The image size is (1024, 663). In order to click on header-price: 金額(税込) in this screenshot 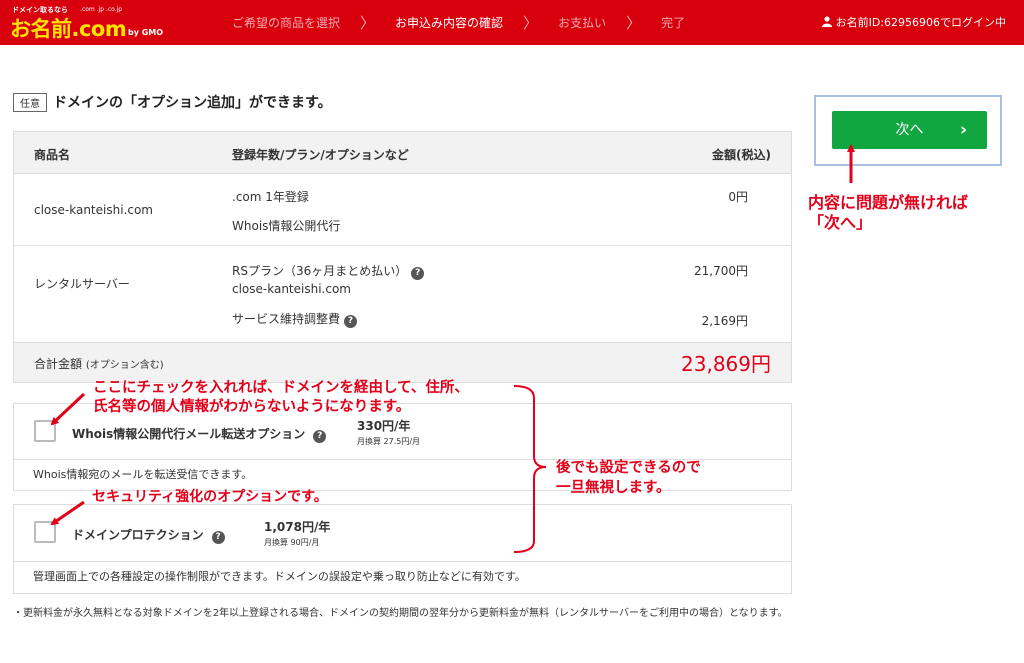, I will do `click(741, 155)`.